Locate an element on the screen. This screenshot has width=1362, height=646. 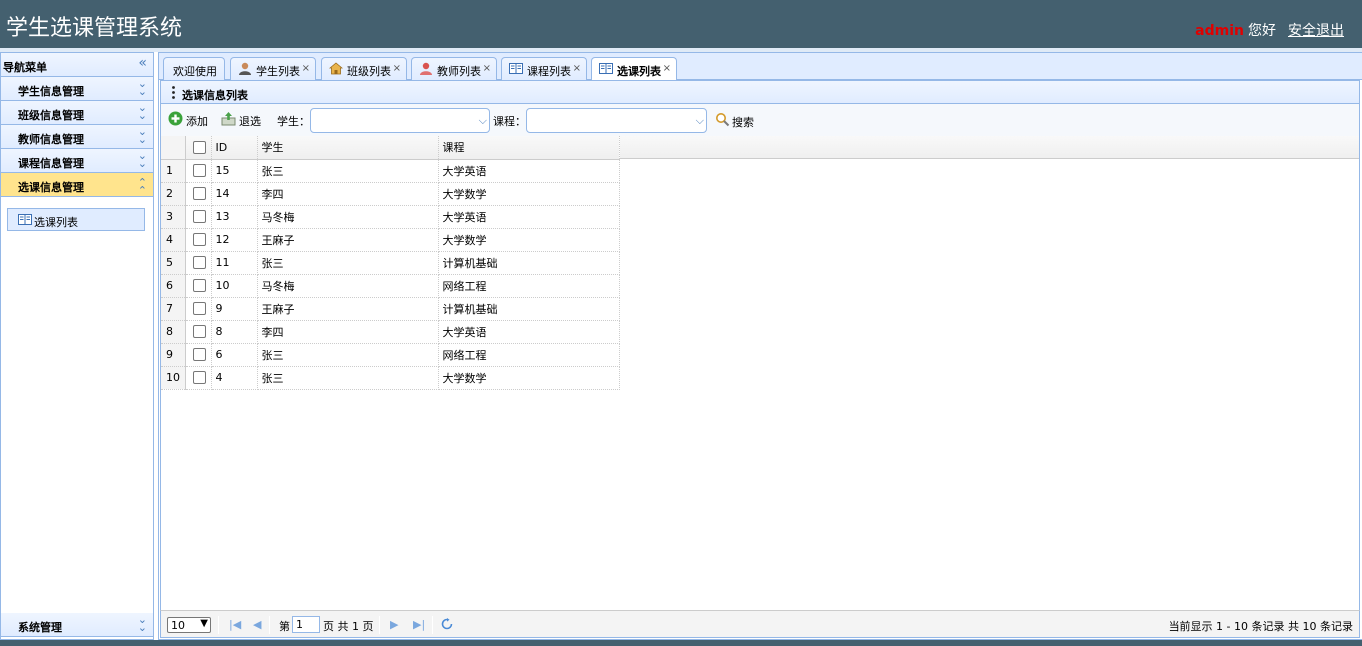
logout-link: 安全退出 is located at coordinates (1316, 31).